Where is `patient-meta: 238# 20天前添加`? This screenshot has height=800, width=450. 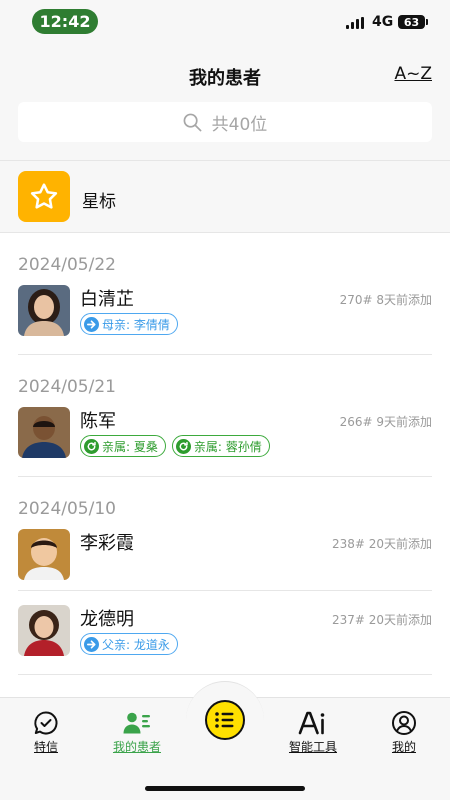 patient-meta: 238# 20天前添加 is located at coordinates (381, 544).